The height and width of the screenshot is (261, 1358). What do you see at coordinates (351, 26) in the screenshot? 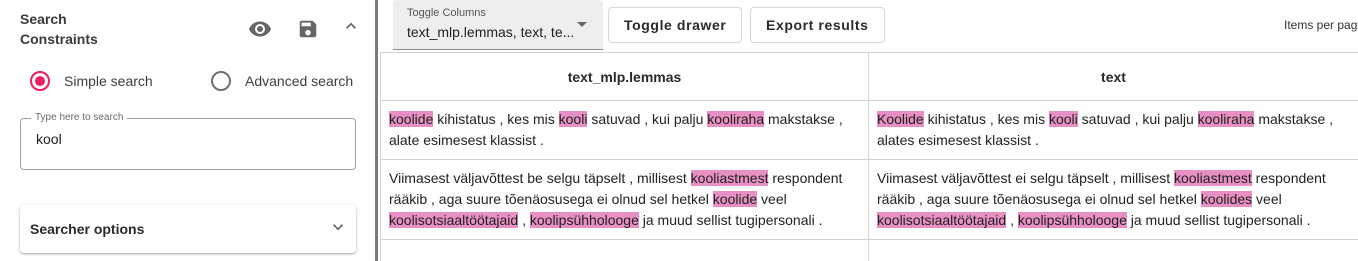
I see `chevron-up-icon` at bounding box center [351, 26].